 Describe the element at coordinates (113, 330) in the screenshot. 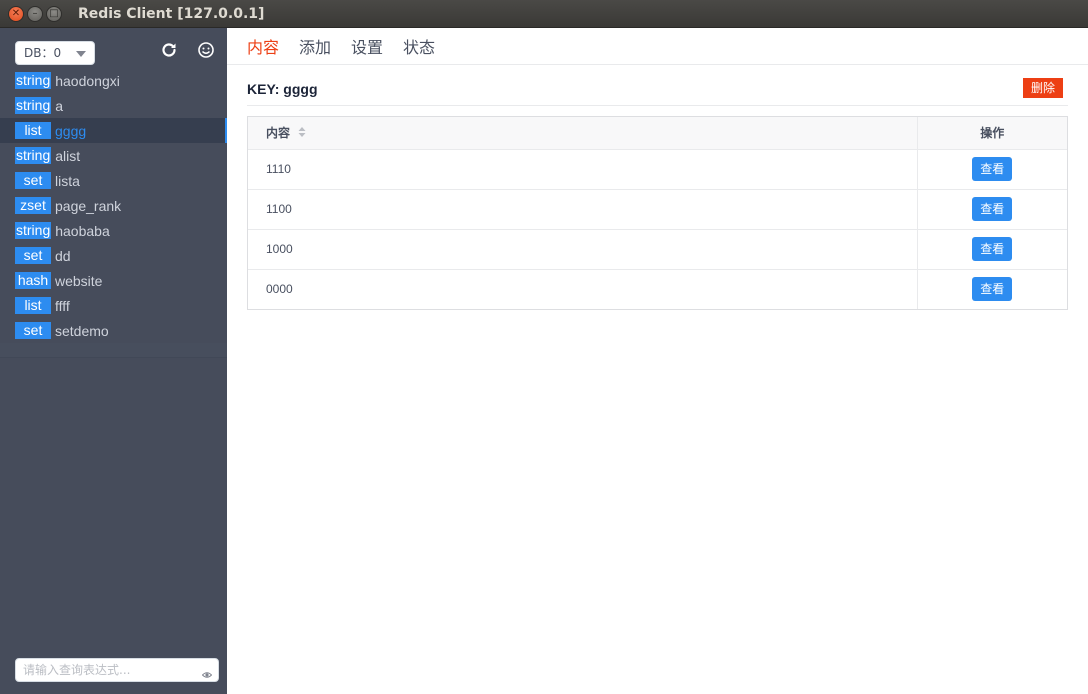

I see `key-item-setdemo: set setdemo` at that location.